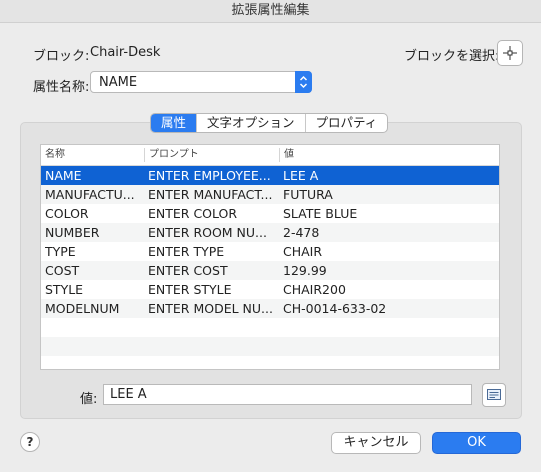  Describe the element at coordinates (314, 289) in the screenshot. I see `cell-value: CHAIR200` at that location.